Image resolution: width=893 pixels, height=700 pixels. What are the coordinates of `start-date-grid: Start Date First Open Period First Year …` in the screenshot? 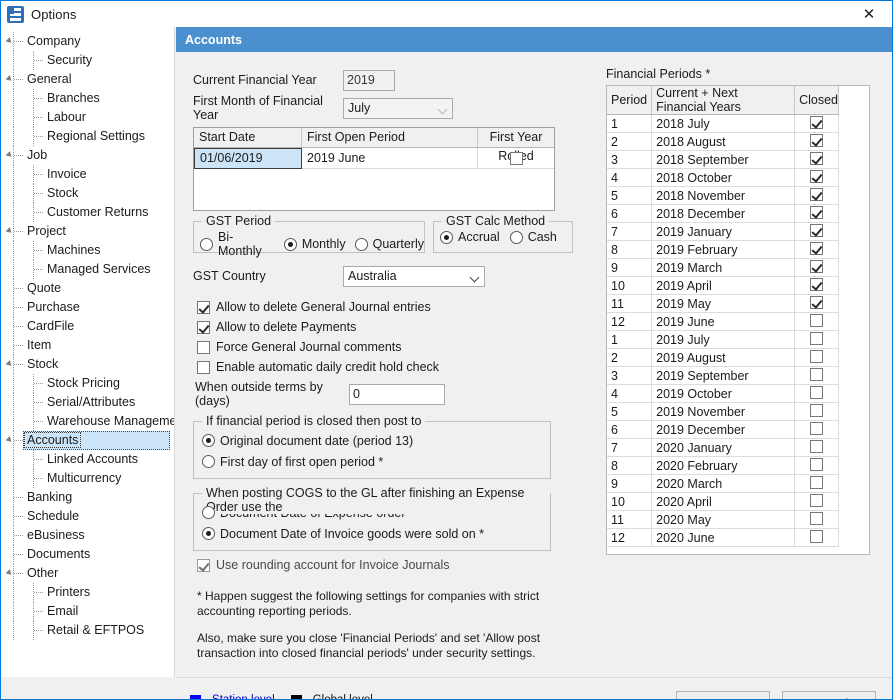 It's located at (374, 169).